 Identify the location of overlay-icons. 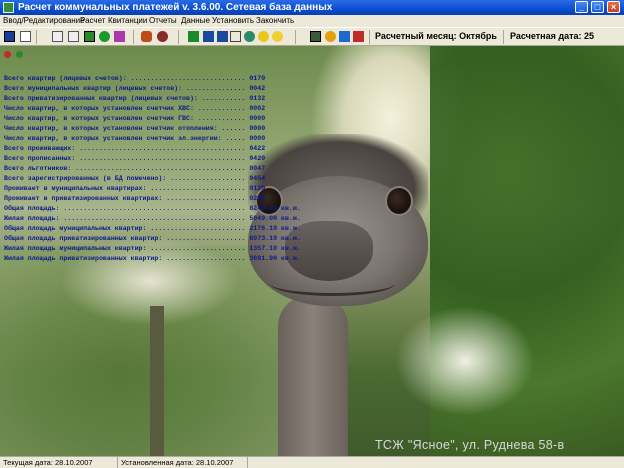
(14, 55).